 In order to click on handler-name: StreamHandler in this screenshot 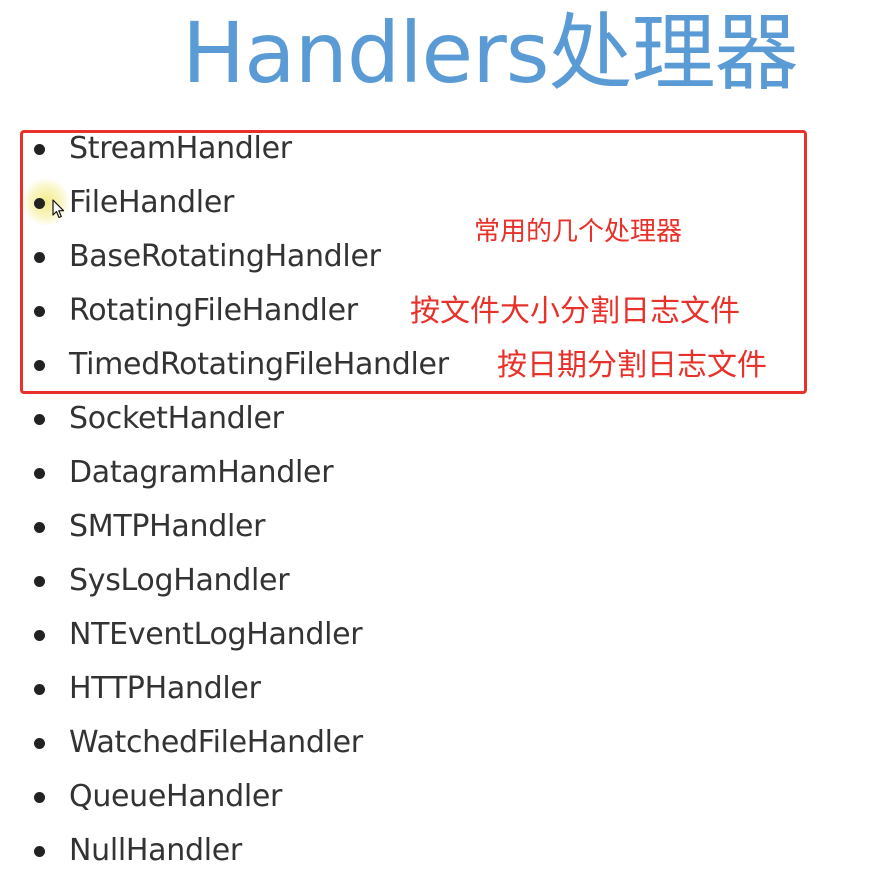, I will do `click(180, 148)`.